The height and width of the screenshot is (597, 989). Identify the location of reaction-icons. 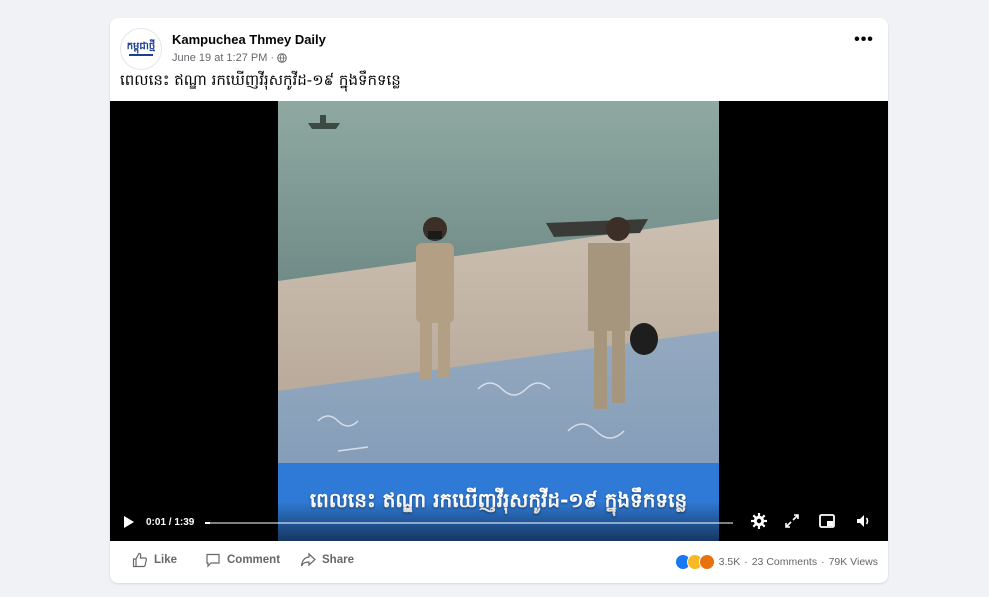
(694, 562).